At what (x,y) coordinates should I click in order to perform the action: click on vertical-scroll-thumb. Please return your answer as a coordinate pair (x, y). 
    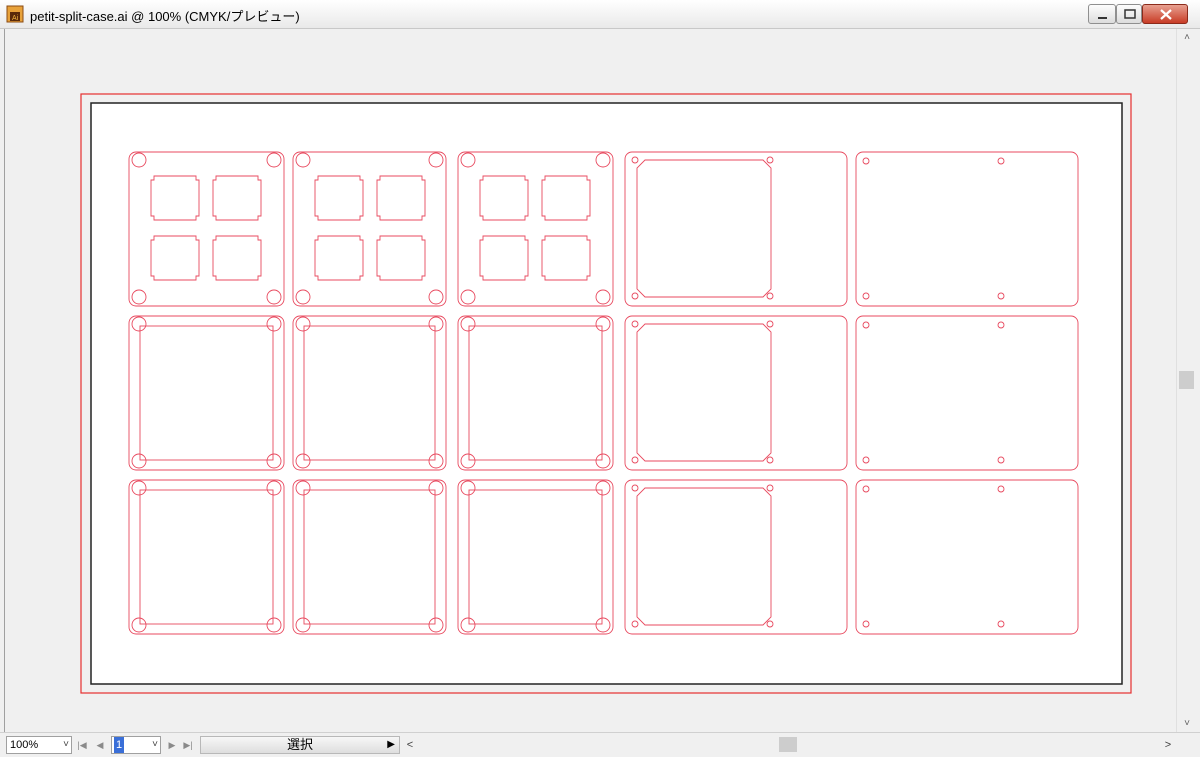
    Looking at the image, I should click on (1186, 380).